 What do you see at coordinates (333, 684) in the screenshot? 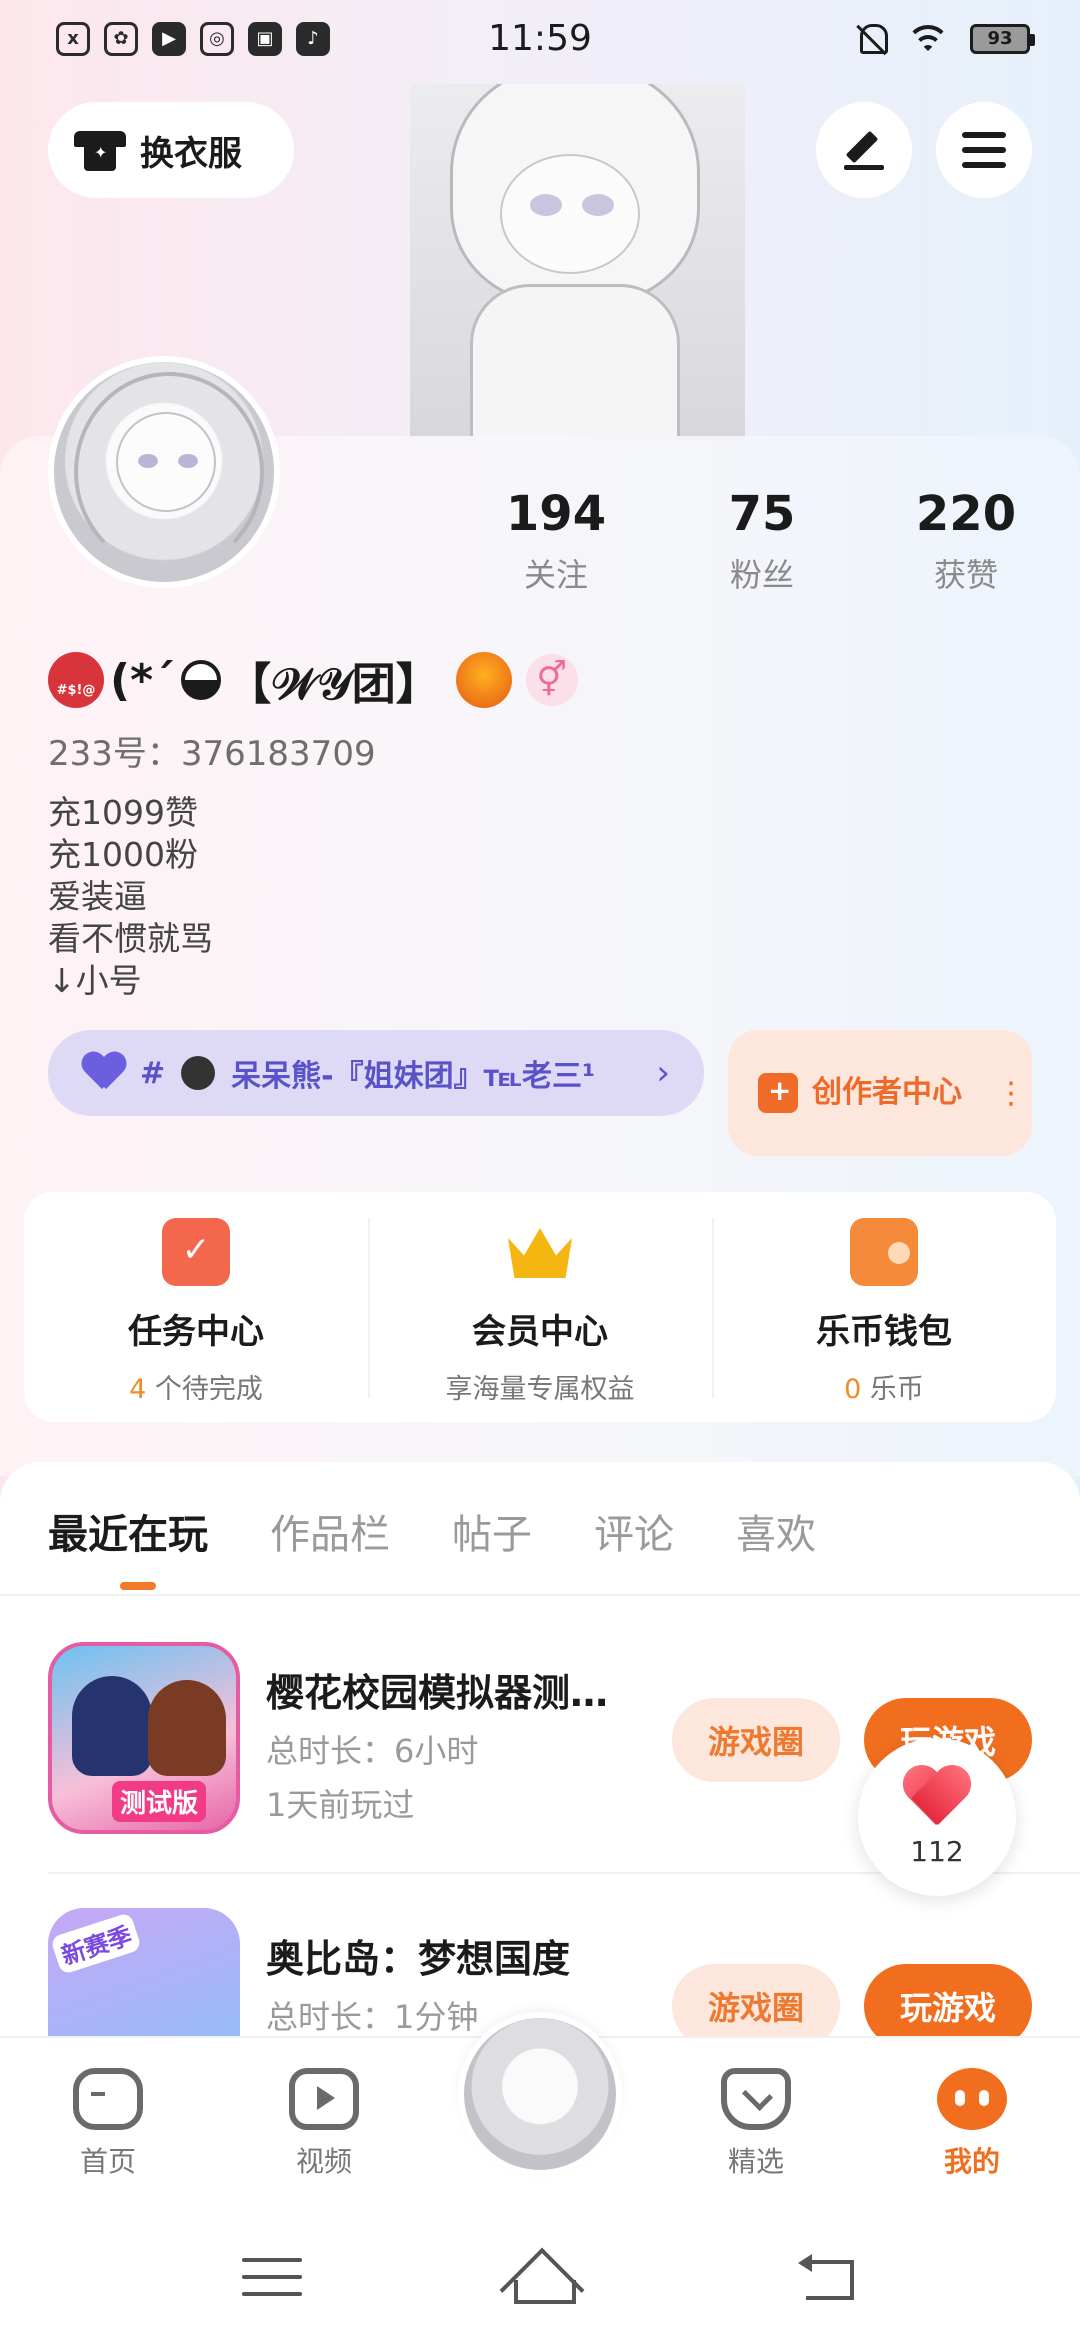
I see `nickname-group: 【𝒲𝒴团】` at bounding box center [333, 684].